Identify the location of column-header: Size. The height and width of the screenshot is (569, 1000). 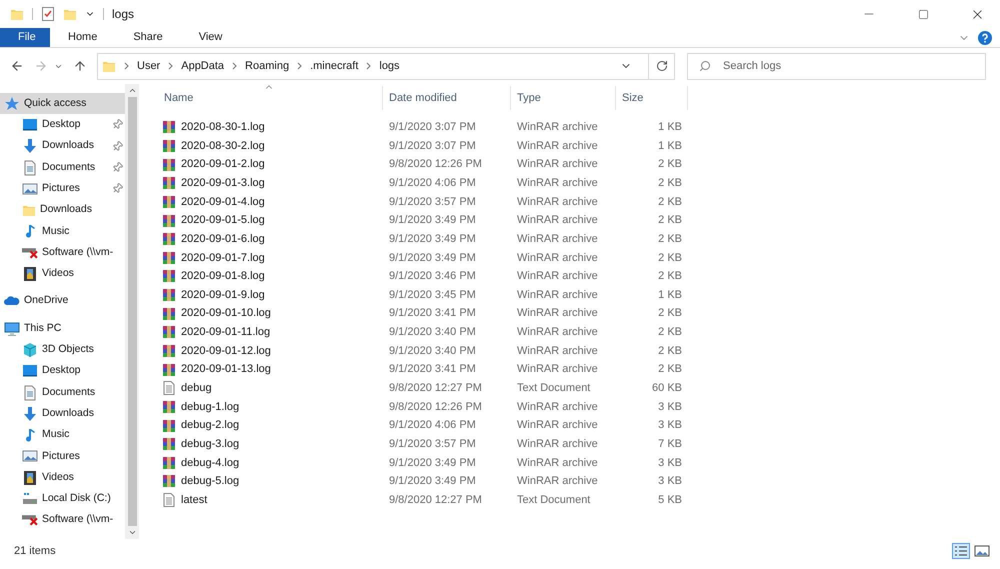
(652, 98).